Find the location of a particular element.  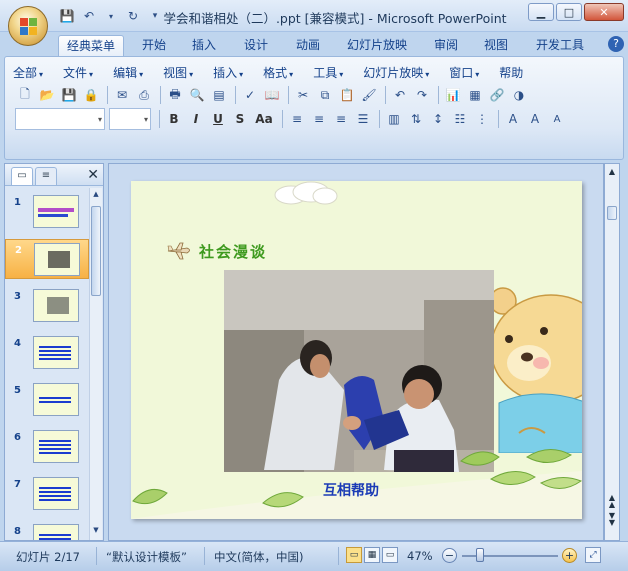

italic-button: I is located at coordinates (196, 119).